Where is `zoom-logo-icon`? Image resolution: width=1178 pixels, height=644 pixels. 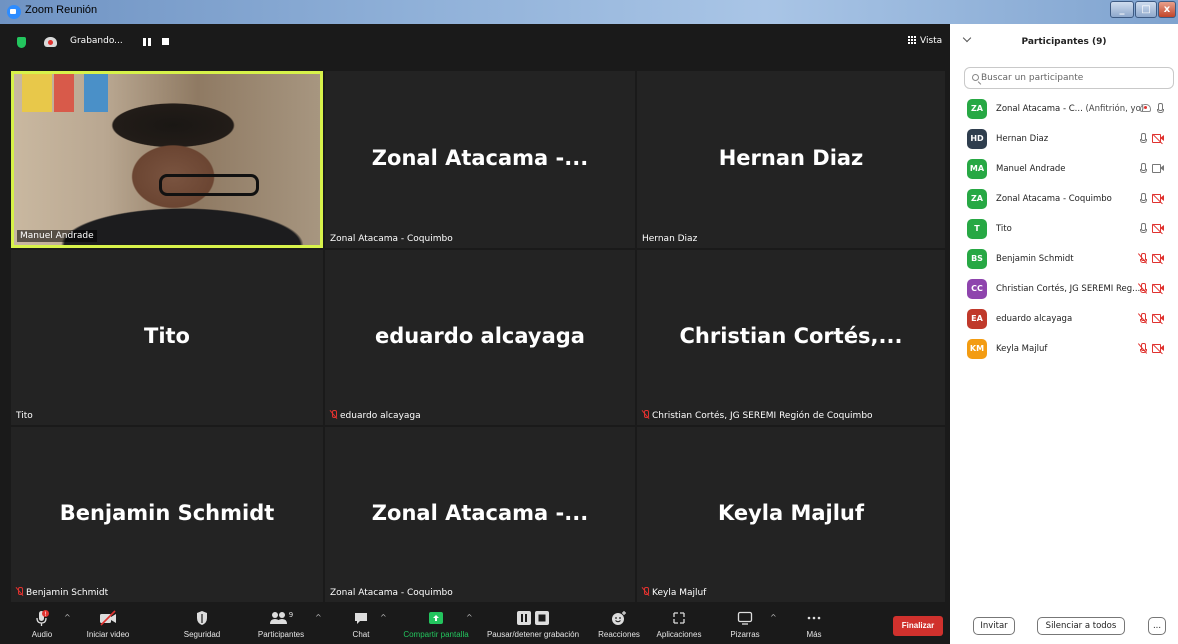
zoom-logo-icon is located at coordinates (14, 12).